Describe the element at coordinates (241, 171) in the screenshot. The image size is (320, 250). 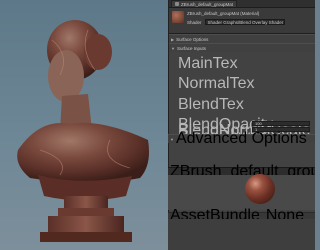
I see `preview-header: ZBrush_default_groupMat` at that location.